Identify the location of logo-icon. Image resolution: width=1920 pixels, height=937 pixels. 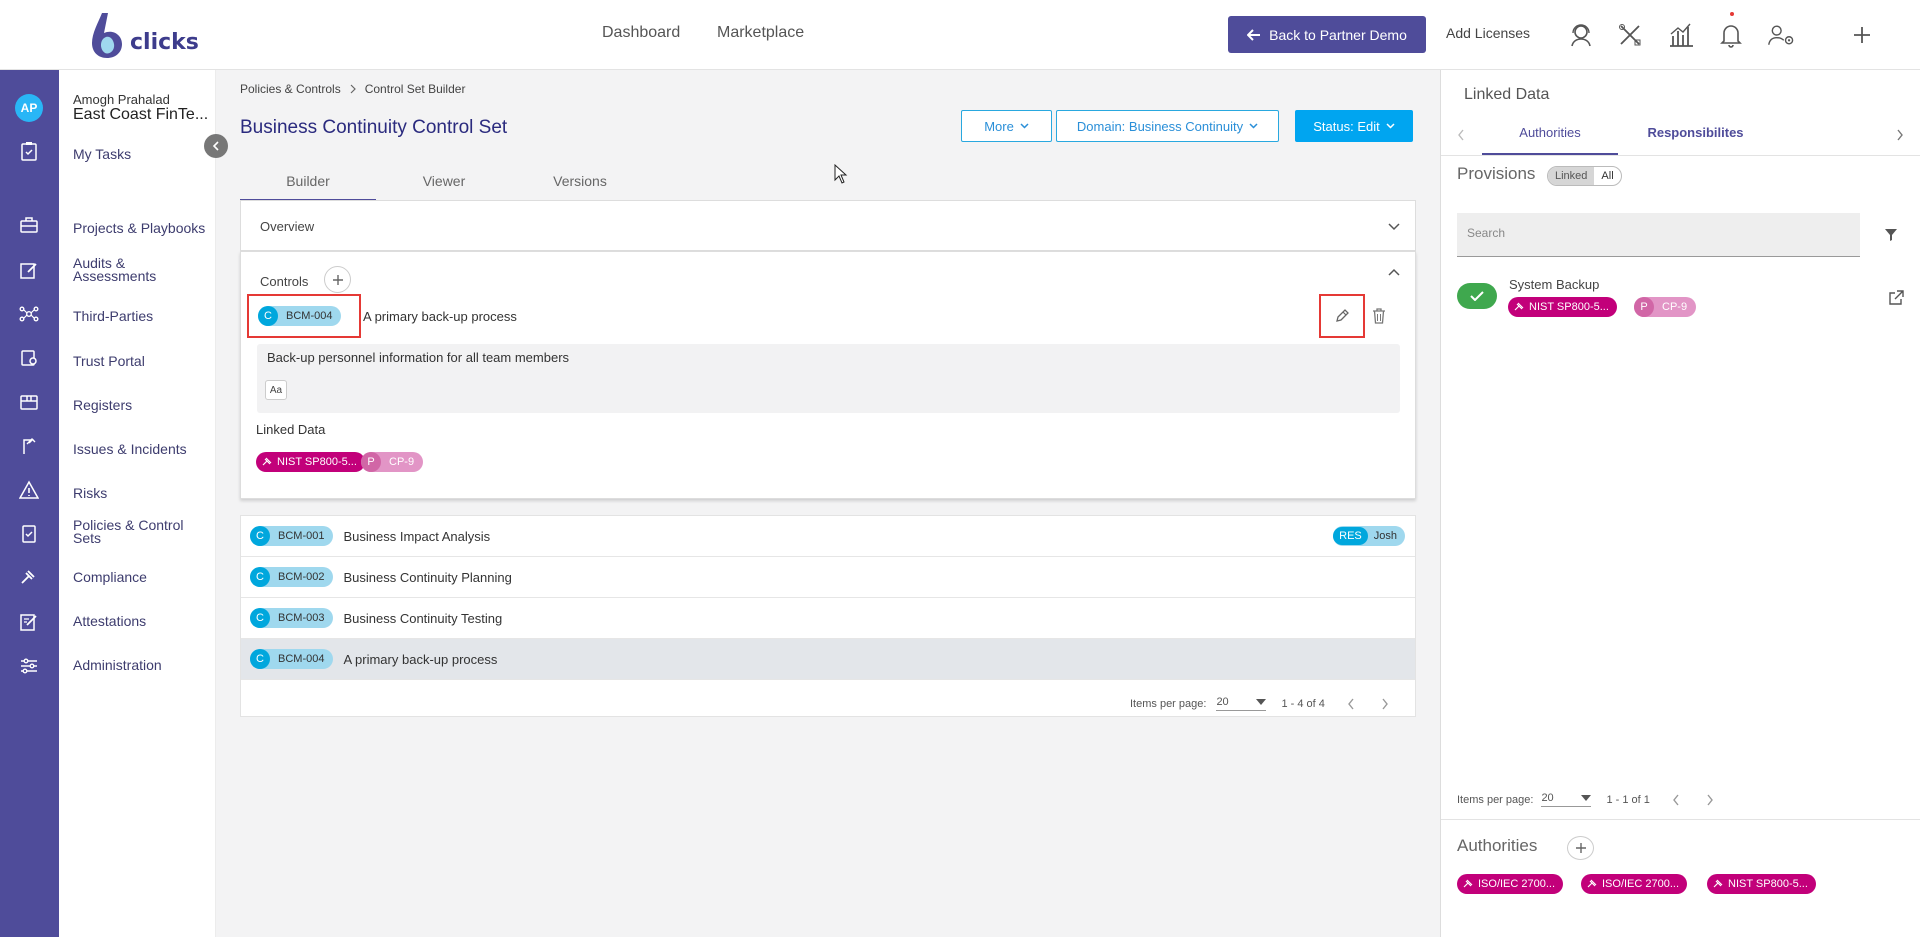
(107, 35).